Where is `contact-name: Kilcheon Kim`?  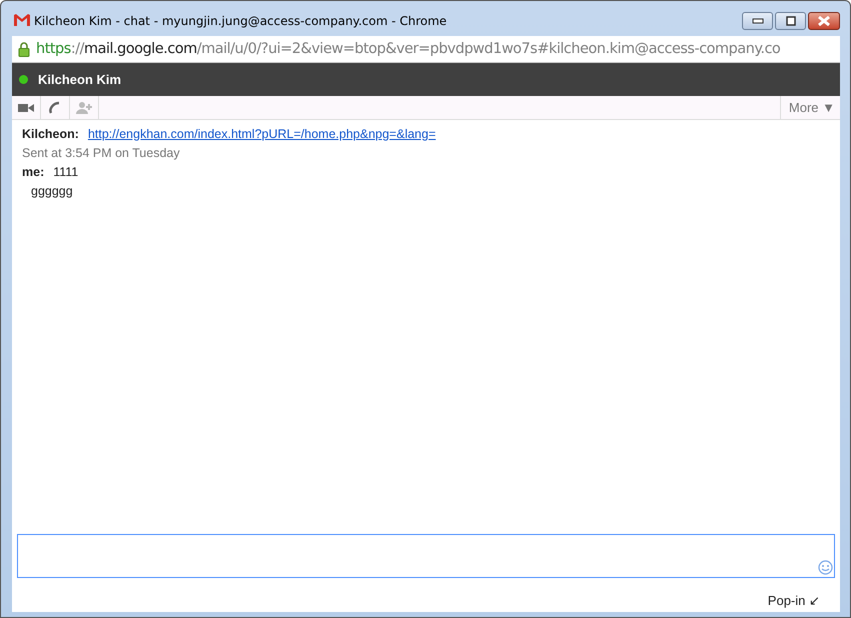 contact-name: Kilcheon Kim is located at coordinates (80, 79).